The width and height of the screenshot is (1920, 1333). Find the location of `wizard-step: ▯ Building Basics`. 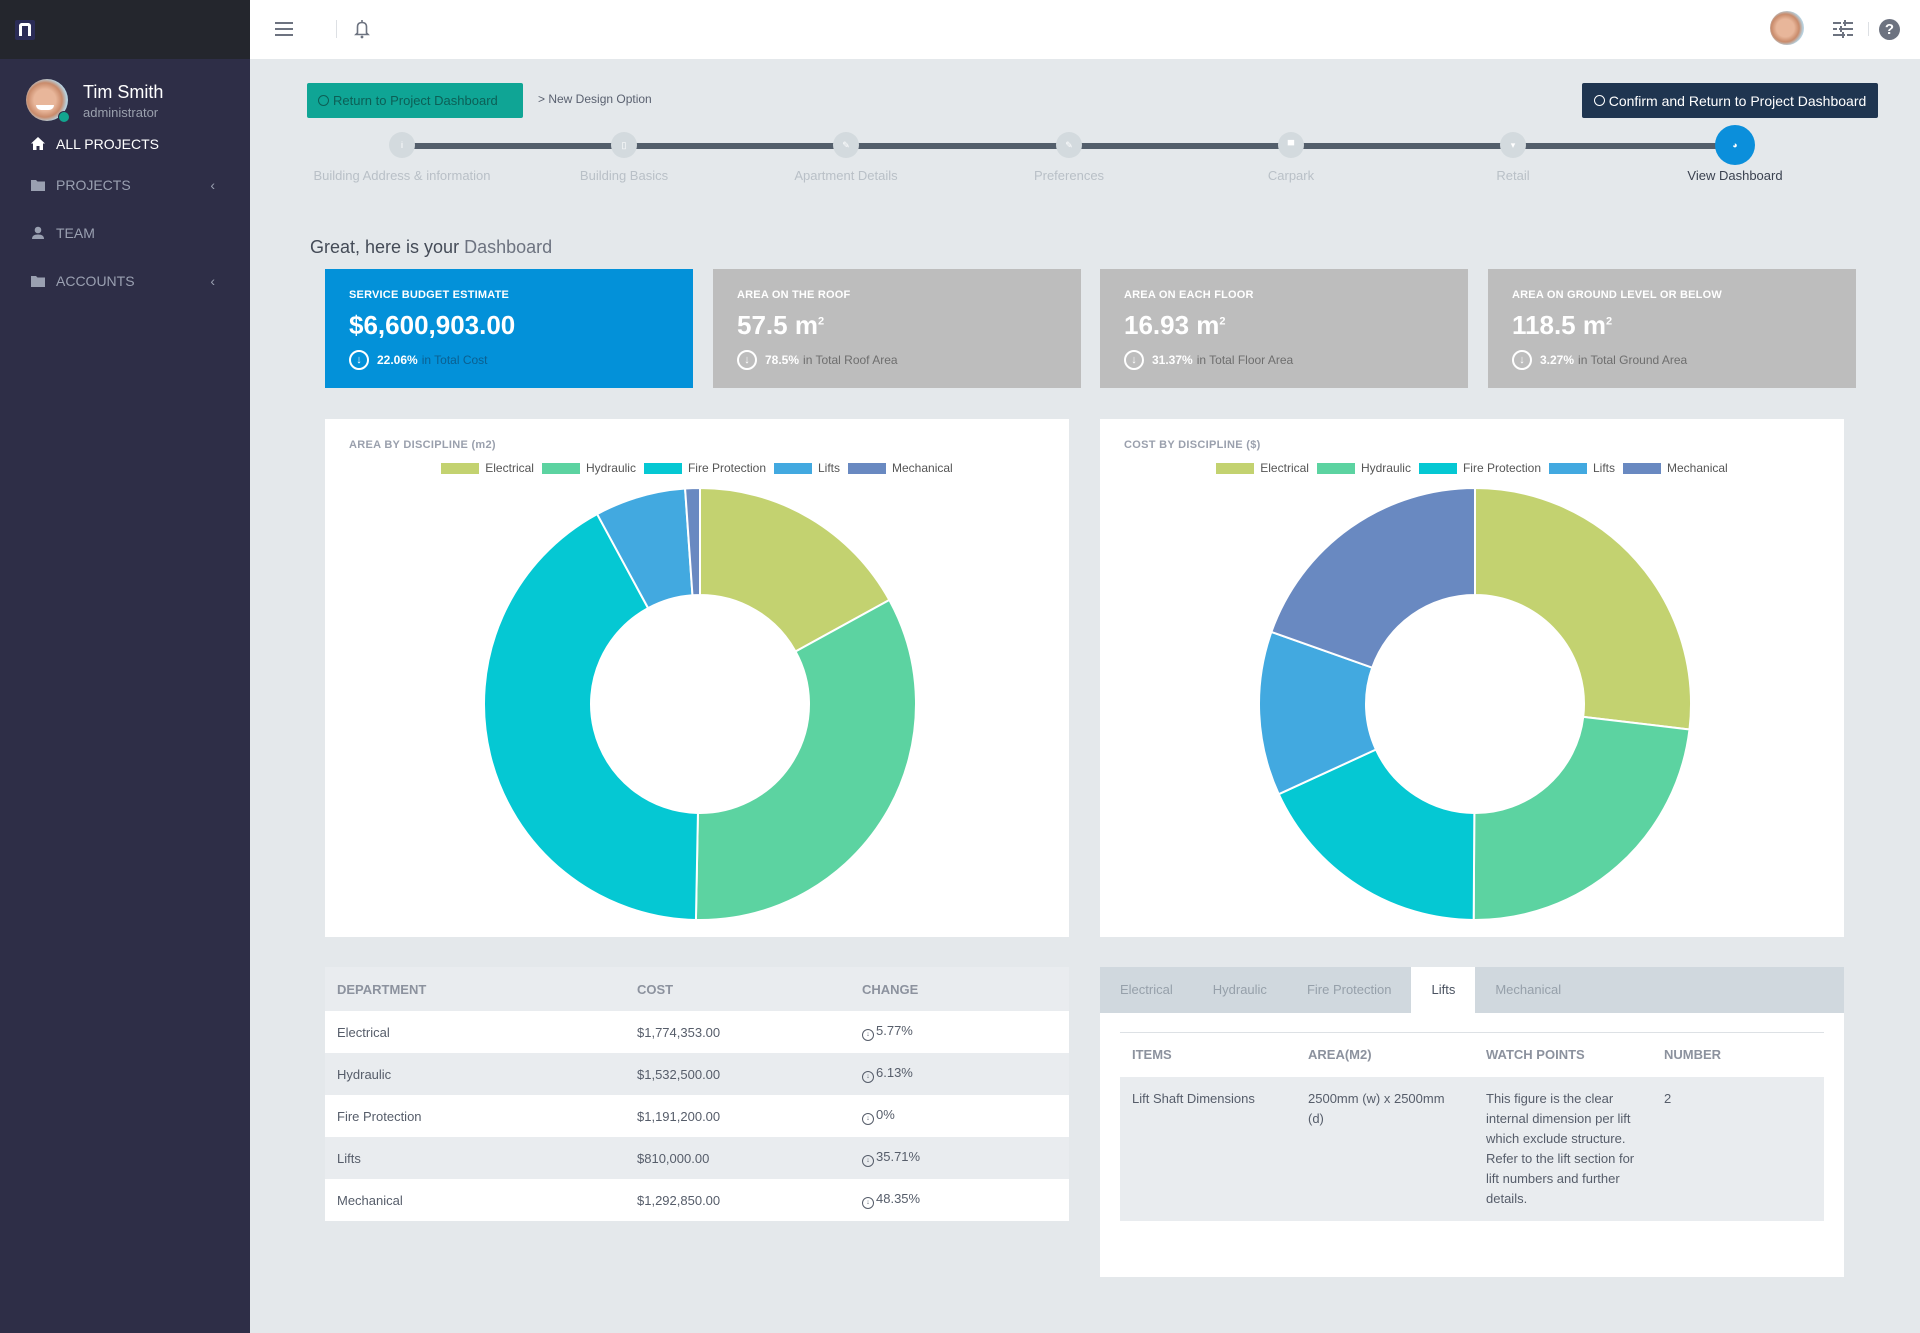

wizard-step: ▯ Building Basics is located at coordinates (624, 154).